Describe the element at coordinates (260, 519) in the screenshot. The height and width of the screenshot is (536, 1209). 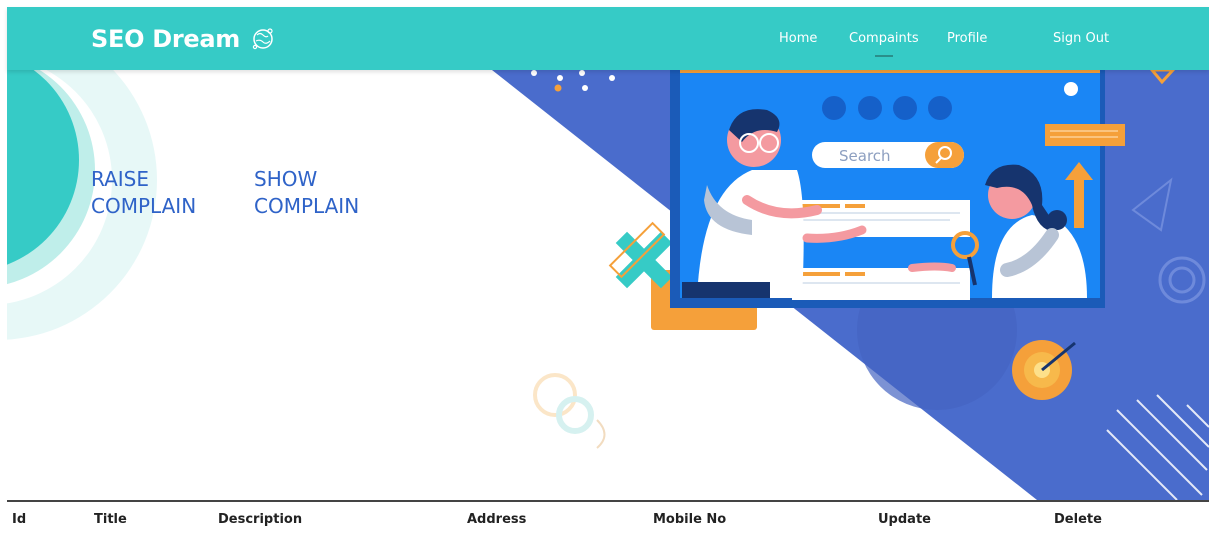
I see `column-description: Description` at that location.